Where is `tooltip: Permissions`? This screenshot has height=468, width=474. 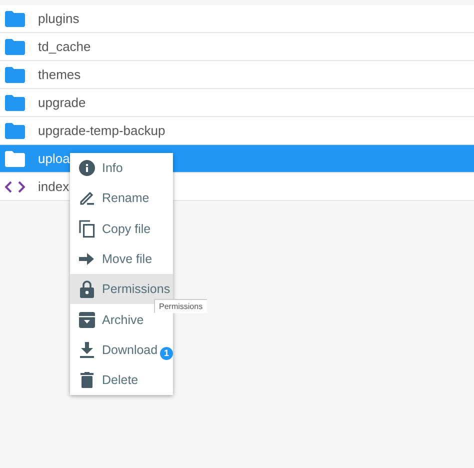
tooltip: Permissions is located at coordinates (180, 306).